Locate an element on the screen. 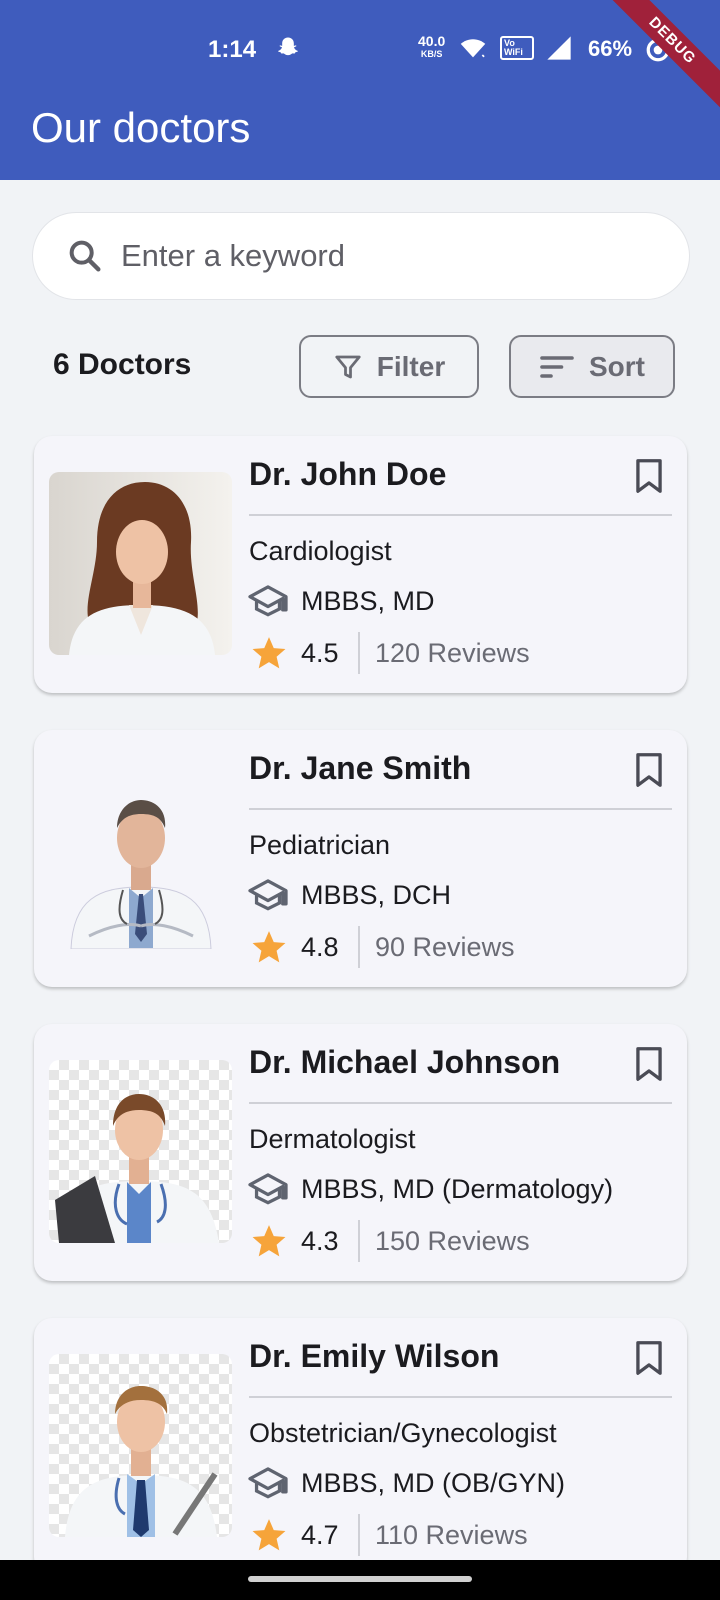  doctor-name: Dr. John Doe is located at coordinates (348, 474).